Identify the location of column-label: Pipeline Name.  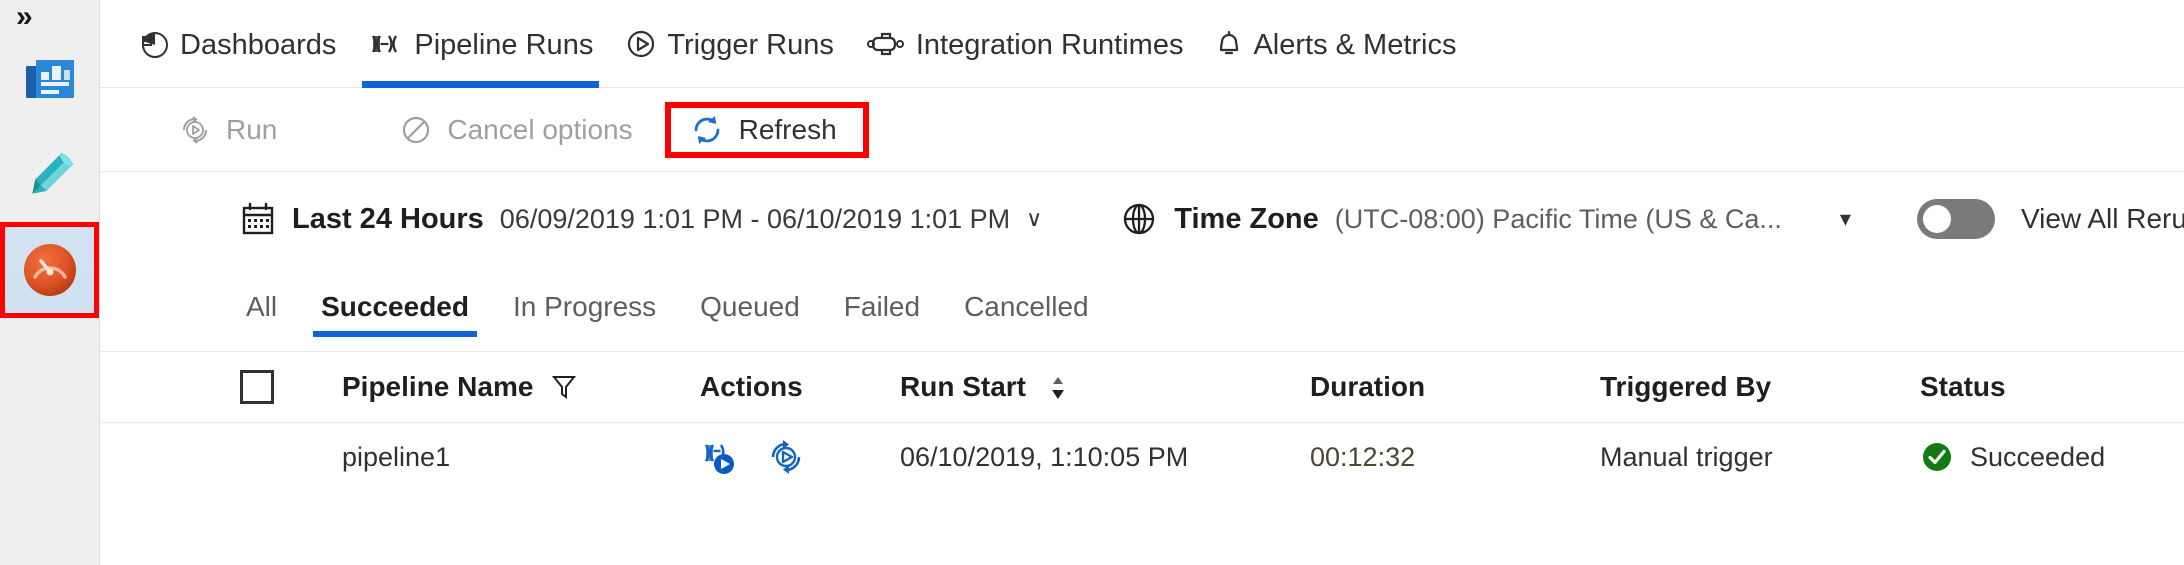
(438, 386).